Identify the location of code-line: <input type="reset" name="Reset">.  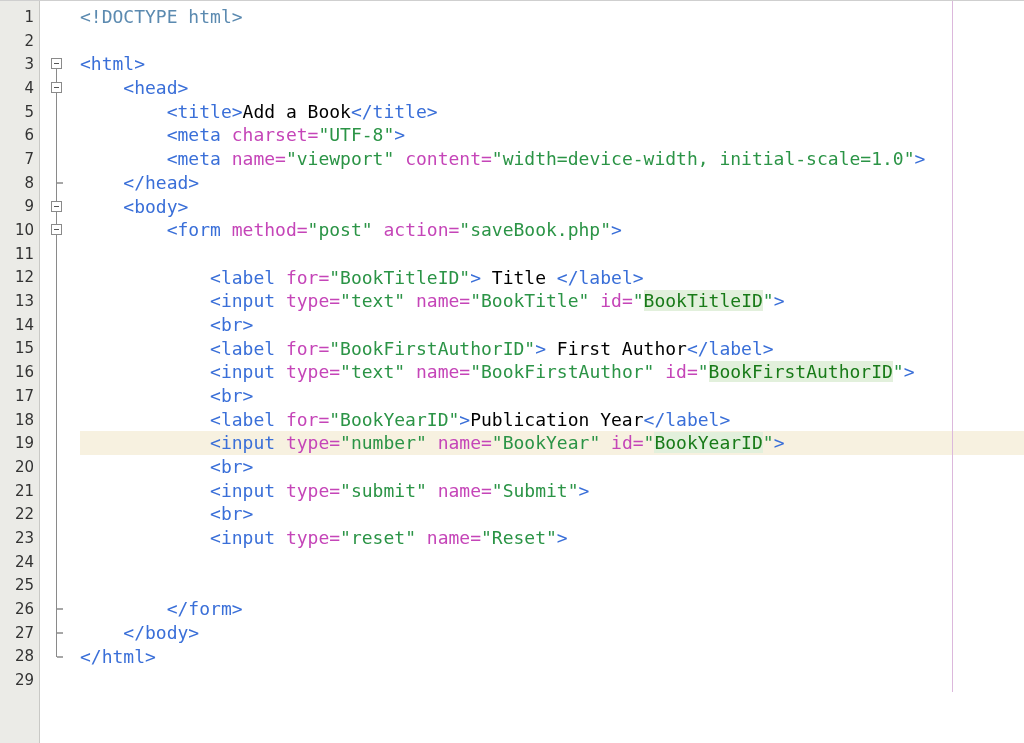
(388, 538).